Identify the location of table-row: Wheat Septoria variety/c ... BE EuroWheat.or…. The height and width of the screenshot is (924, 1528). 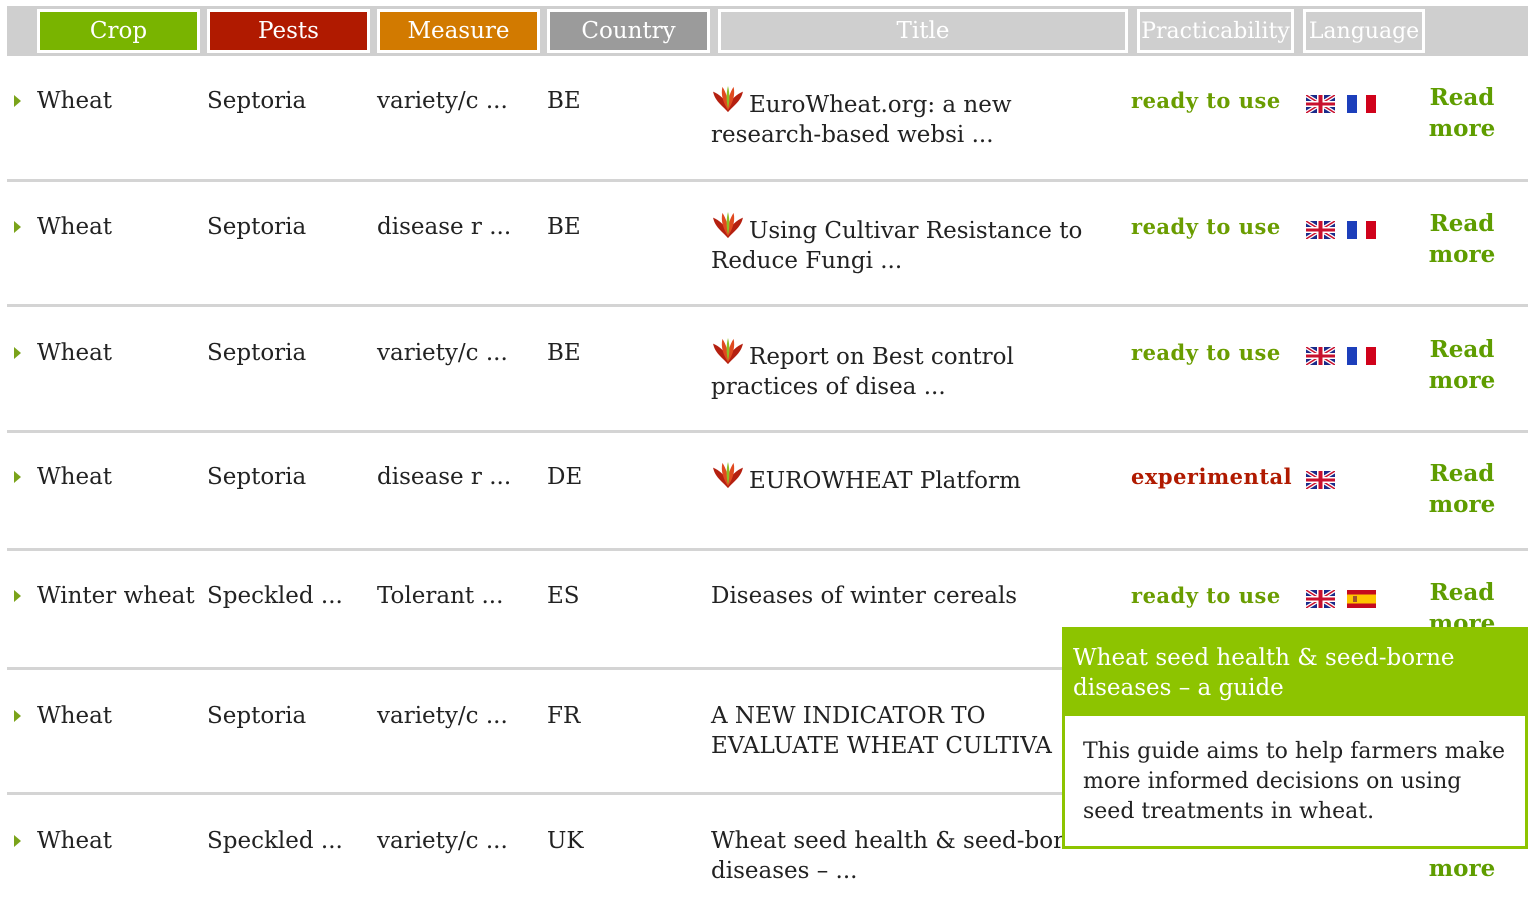
(767, 125).